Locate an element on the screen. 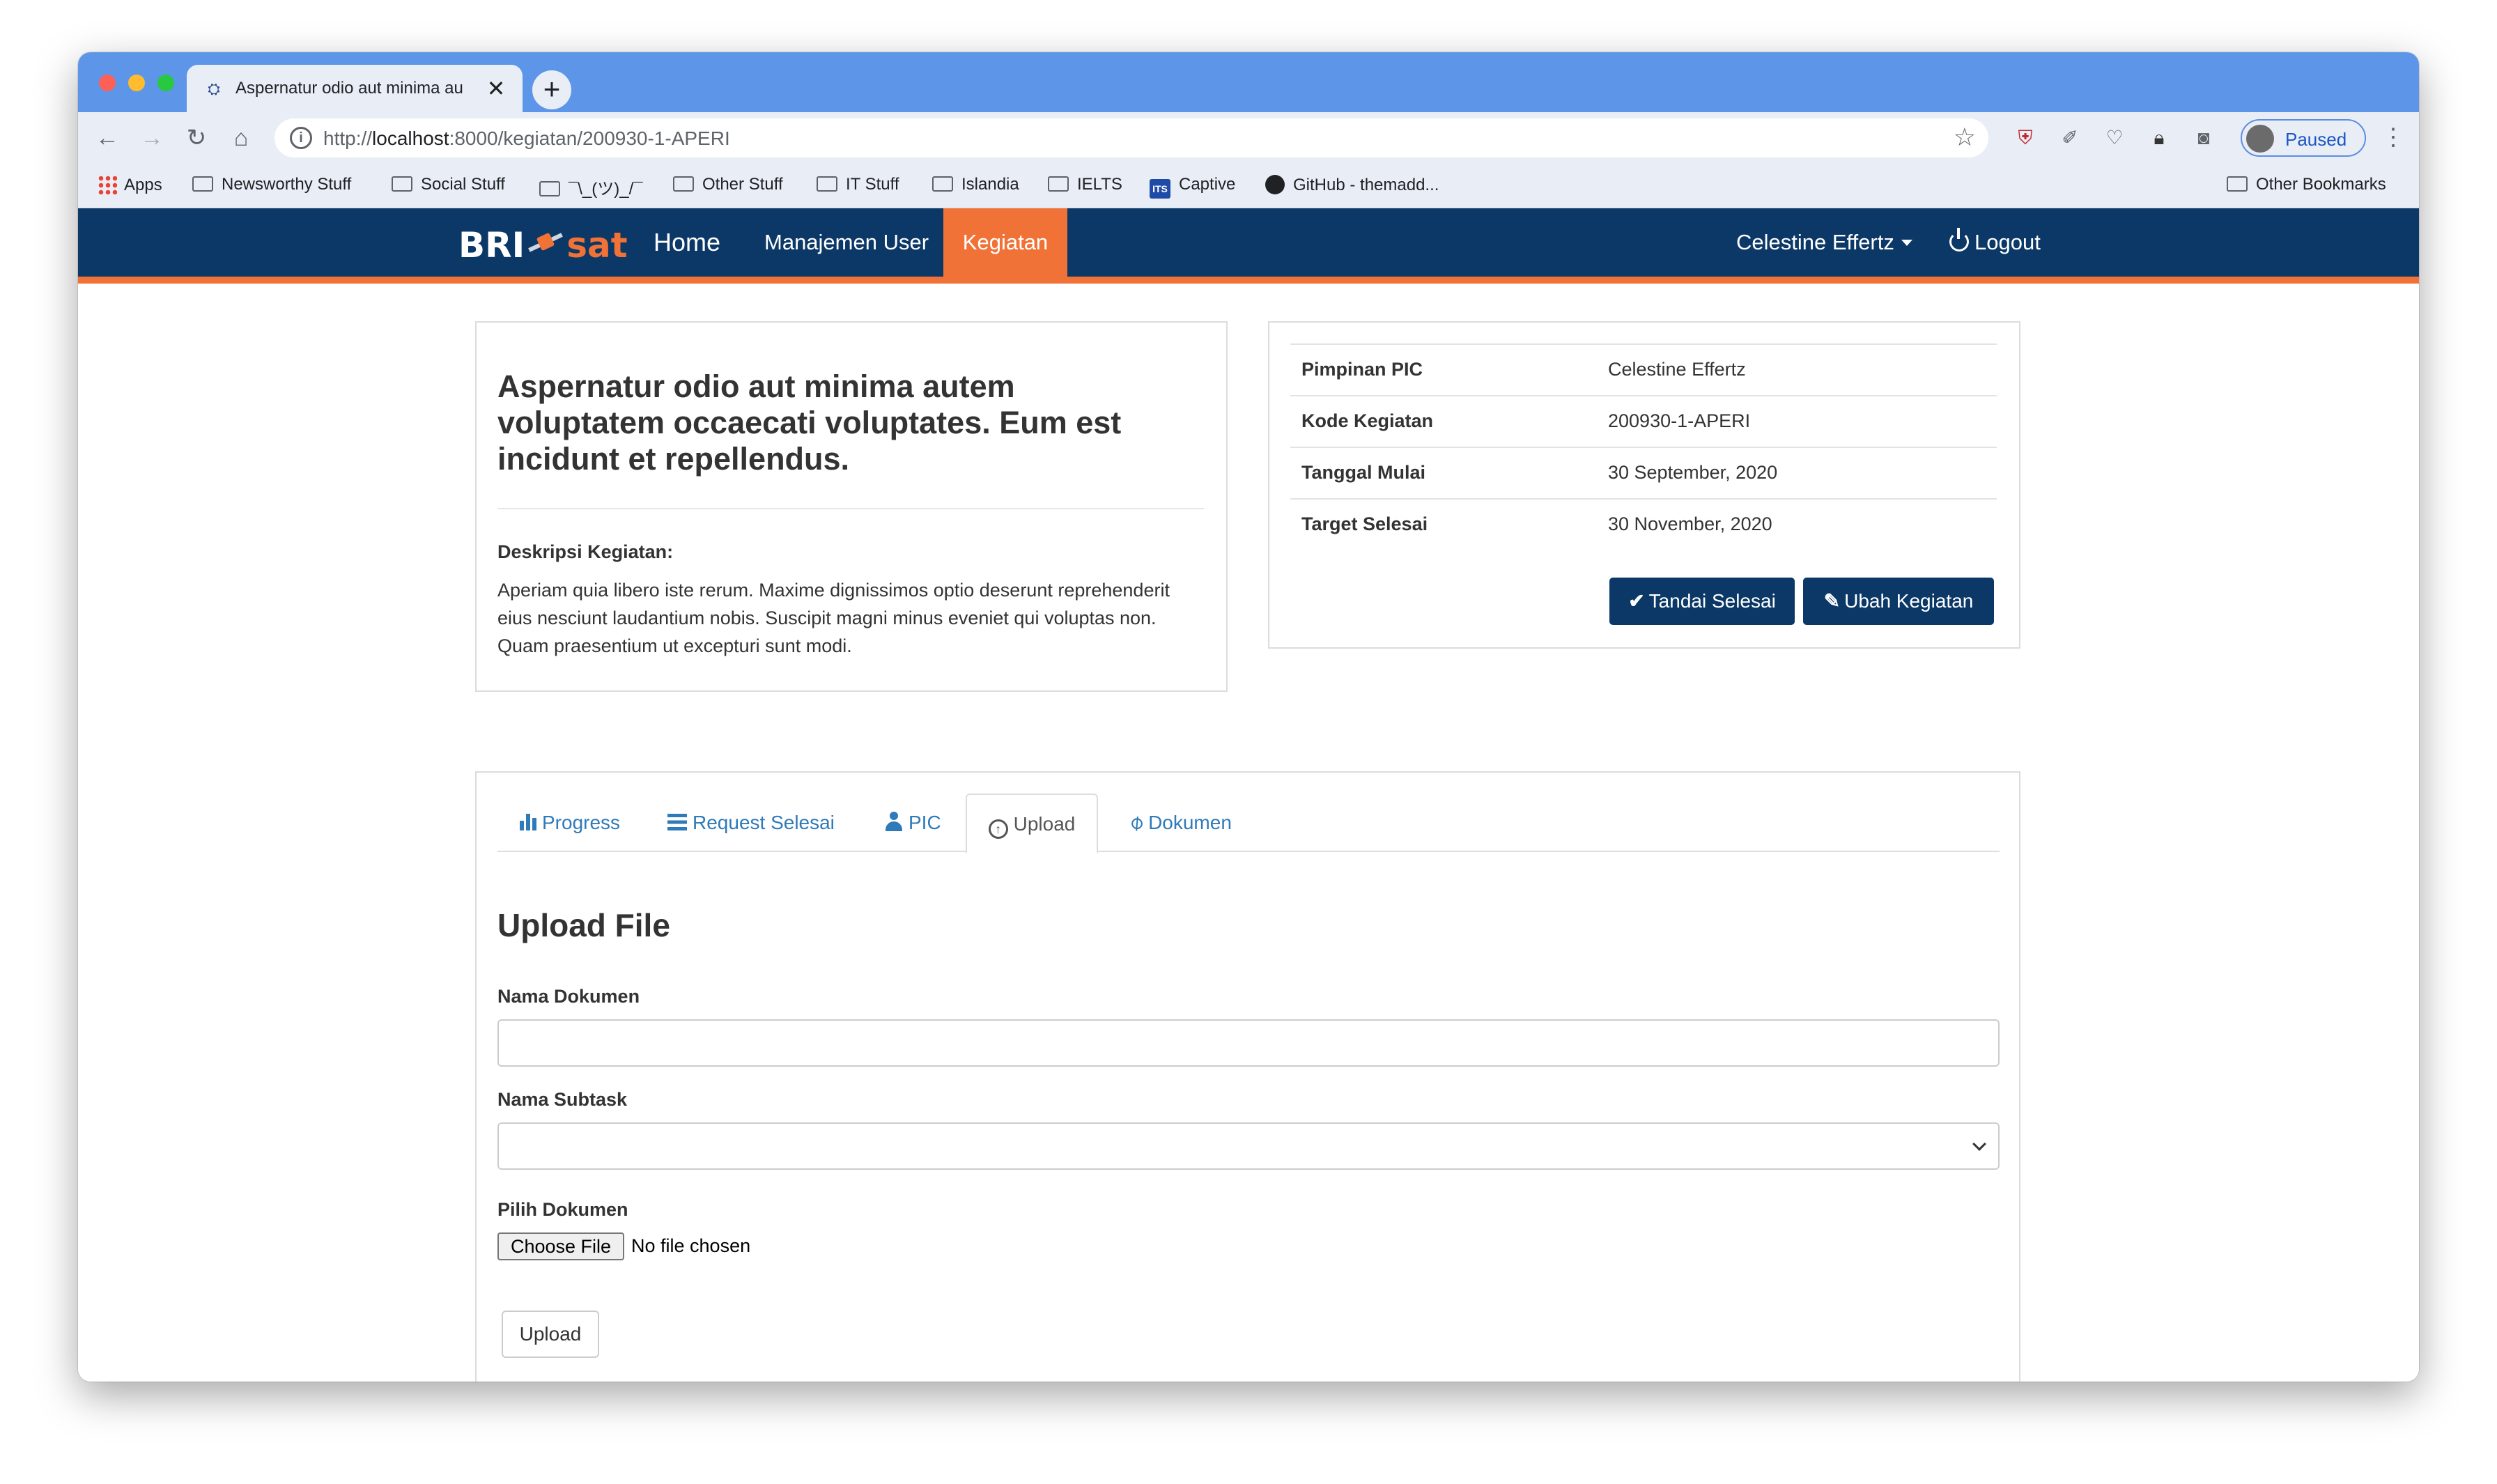 The width and height of the screenshot is (2497, 1484). tab-upload: ↑ Upload is located at coordinates (1032, 823).